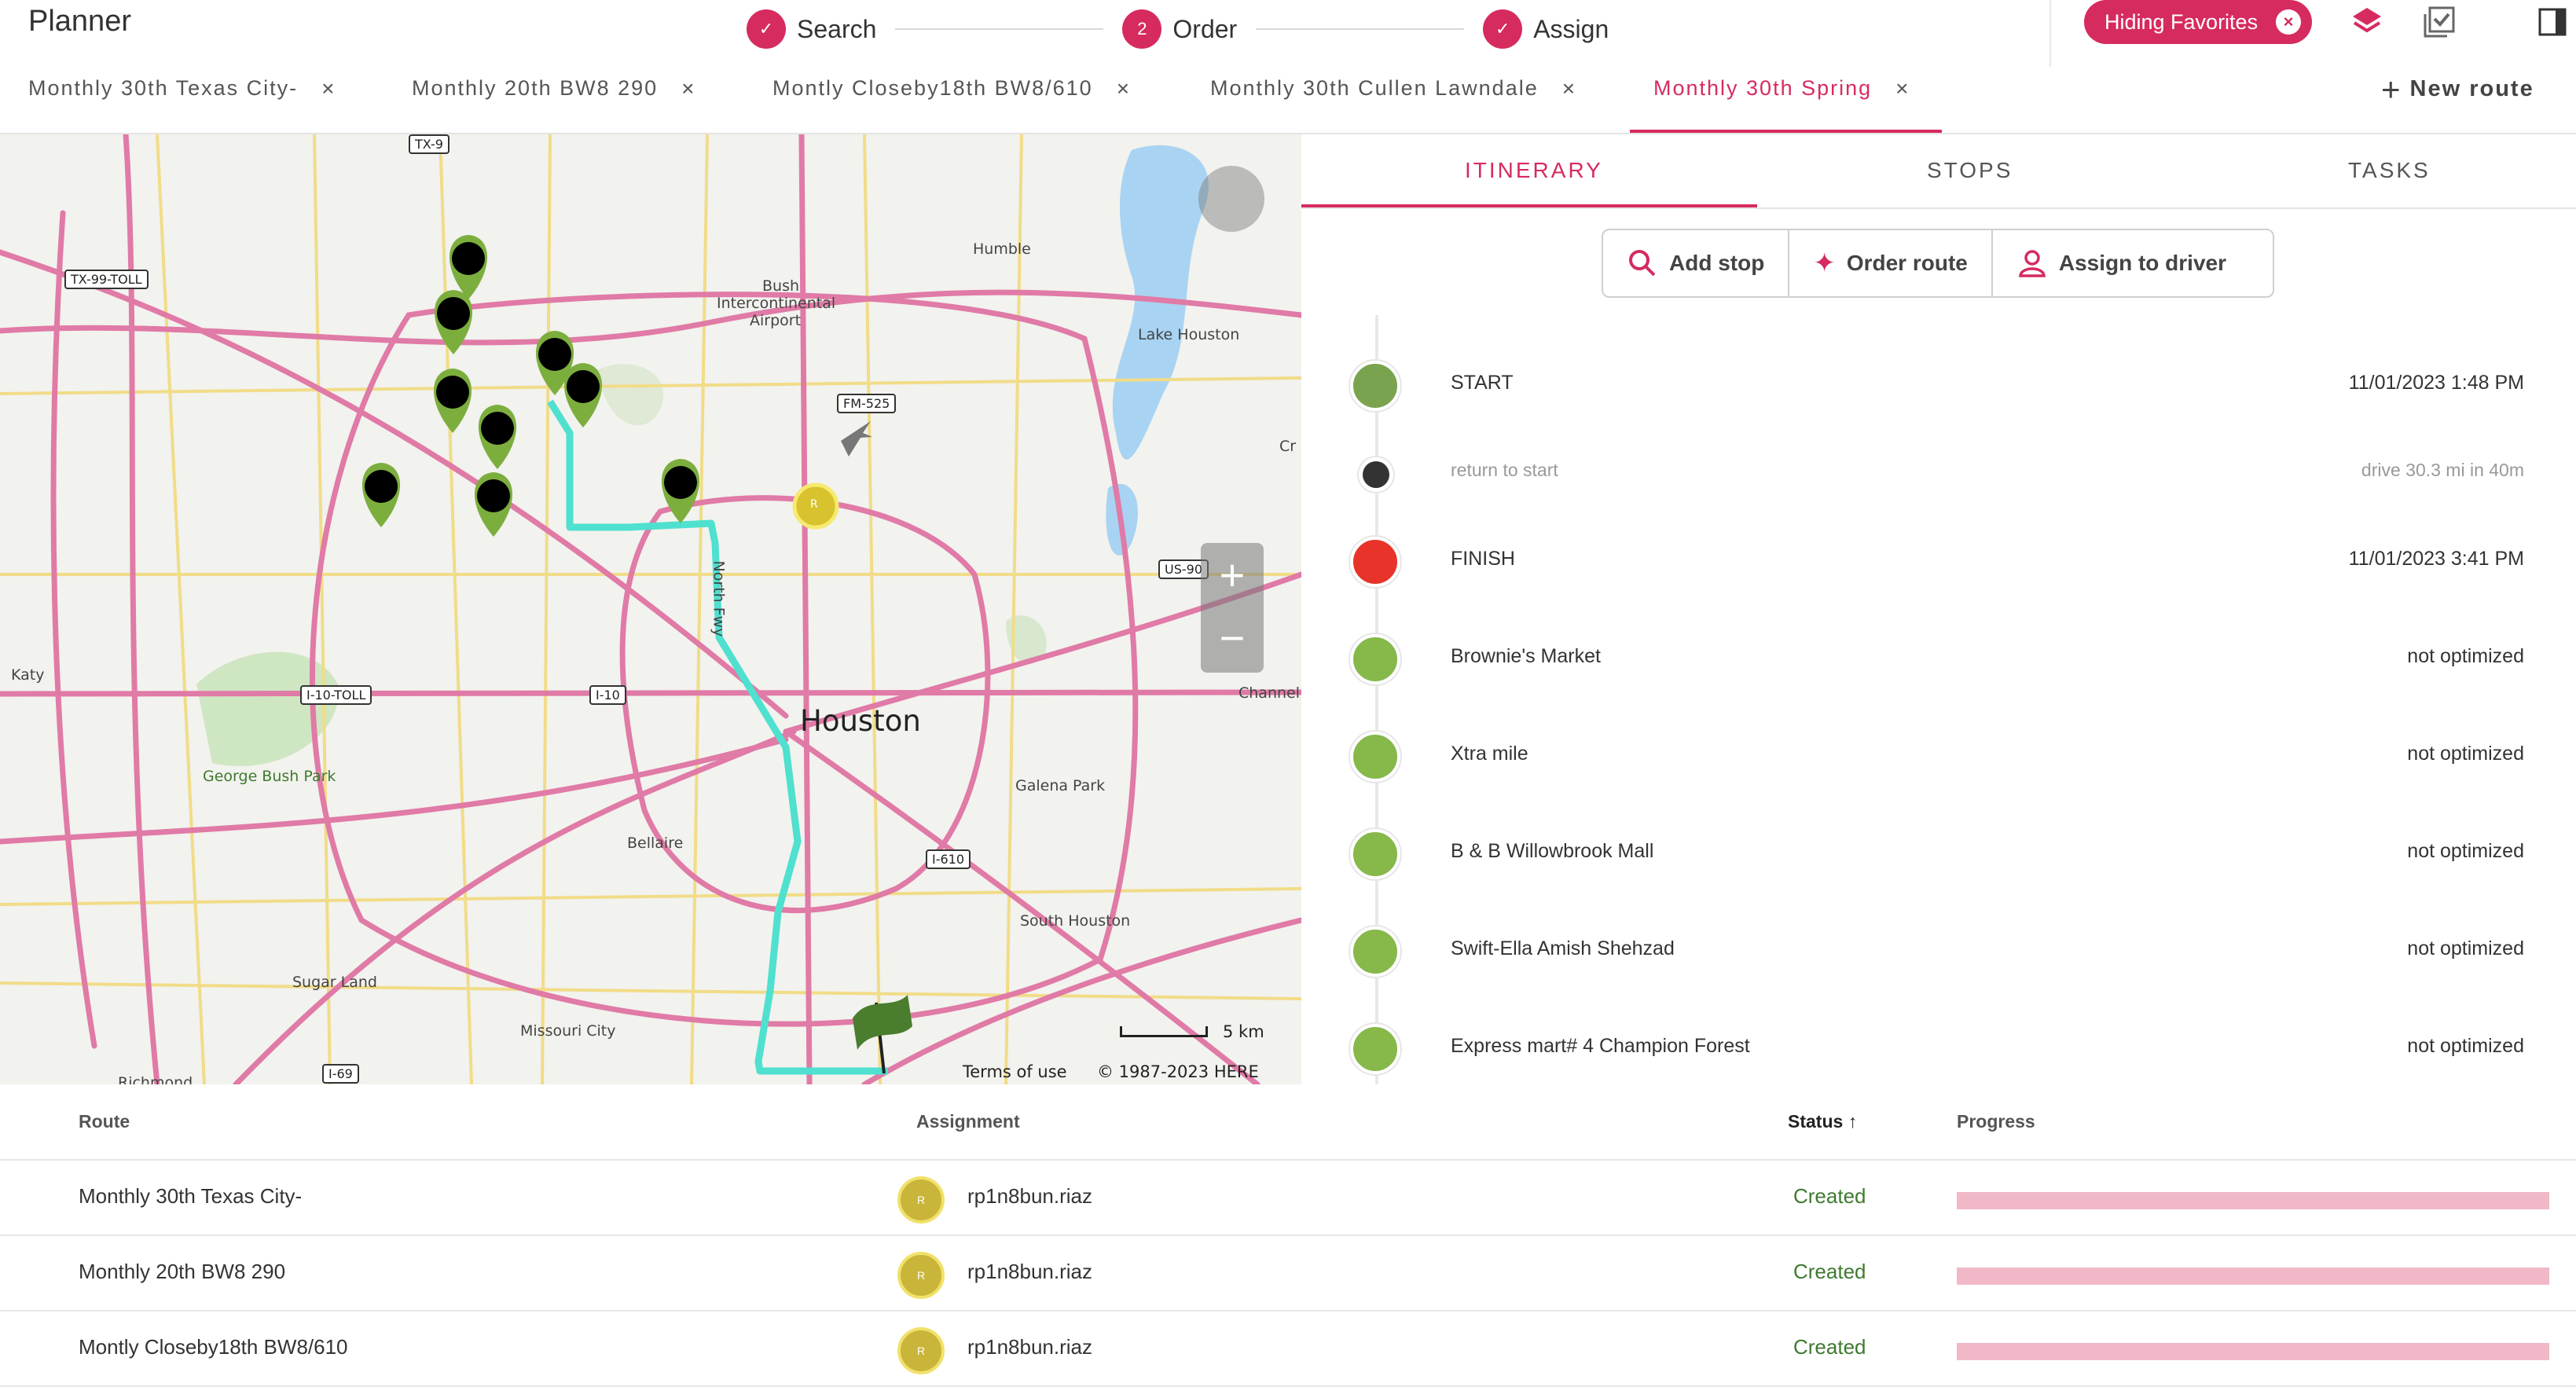  Describe the element at coordinates (814, 505) in the screenshot. I see `driver-marker-initial: R` at that location.